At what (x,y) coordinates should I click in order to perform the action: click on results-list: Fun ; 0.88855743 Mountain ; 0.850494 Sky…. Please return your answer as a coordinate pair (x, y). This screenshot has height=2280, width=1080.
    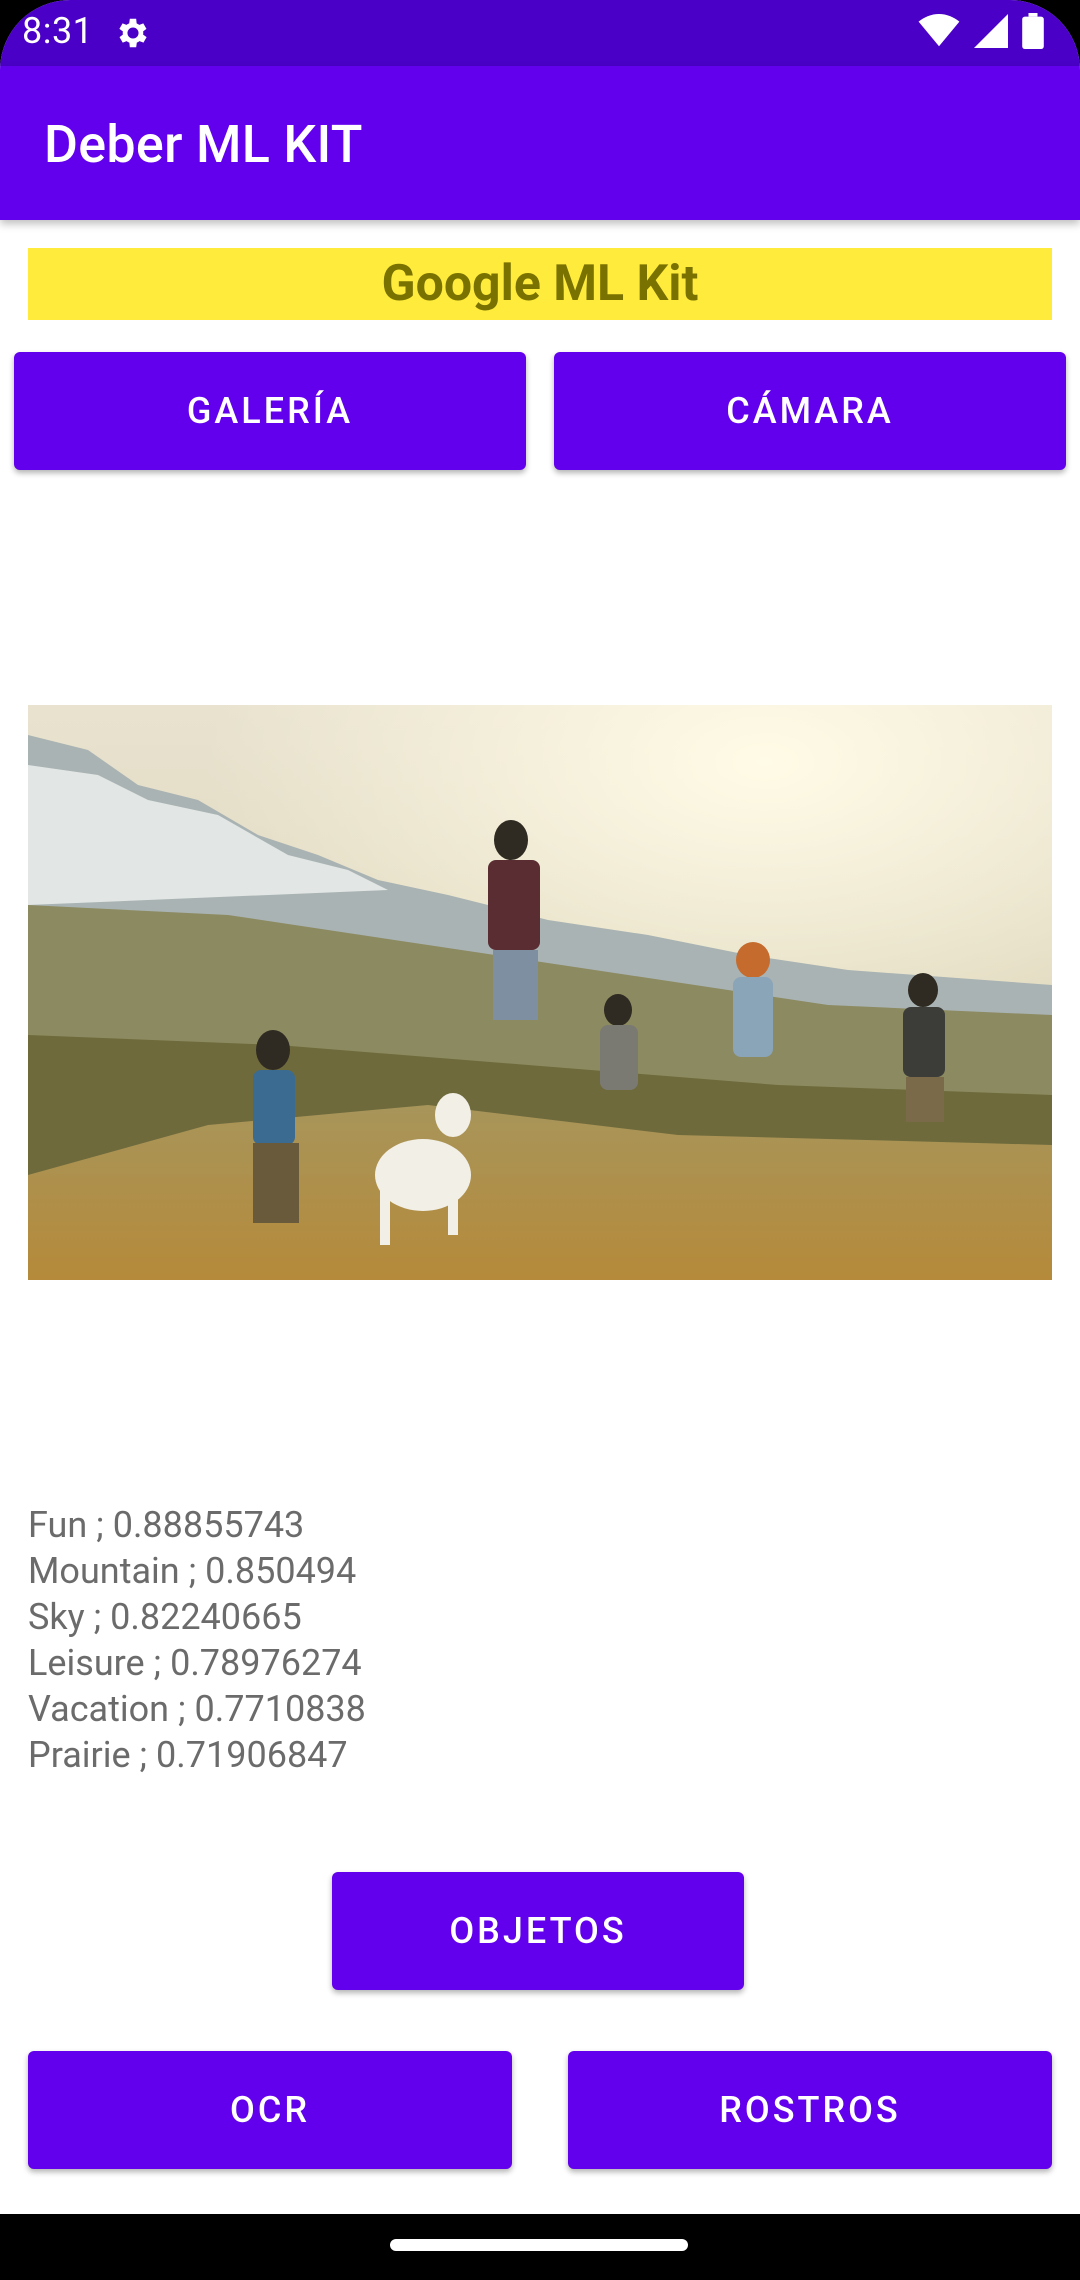
    Looking at the image, I should click on (197, 1640).